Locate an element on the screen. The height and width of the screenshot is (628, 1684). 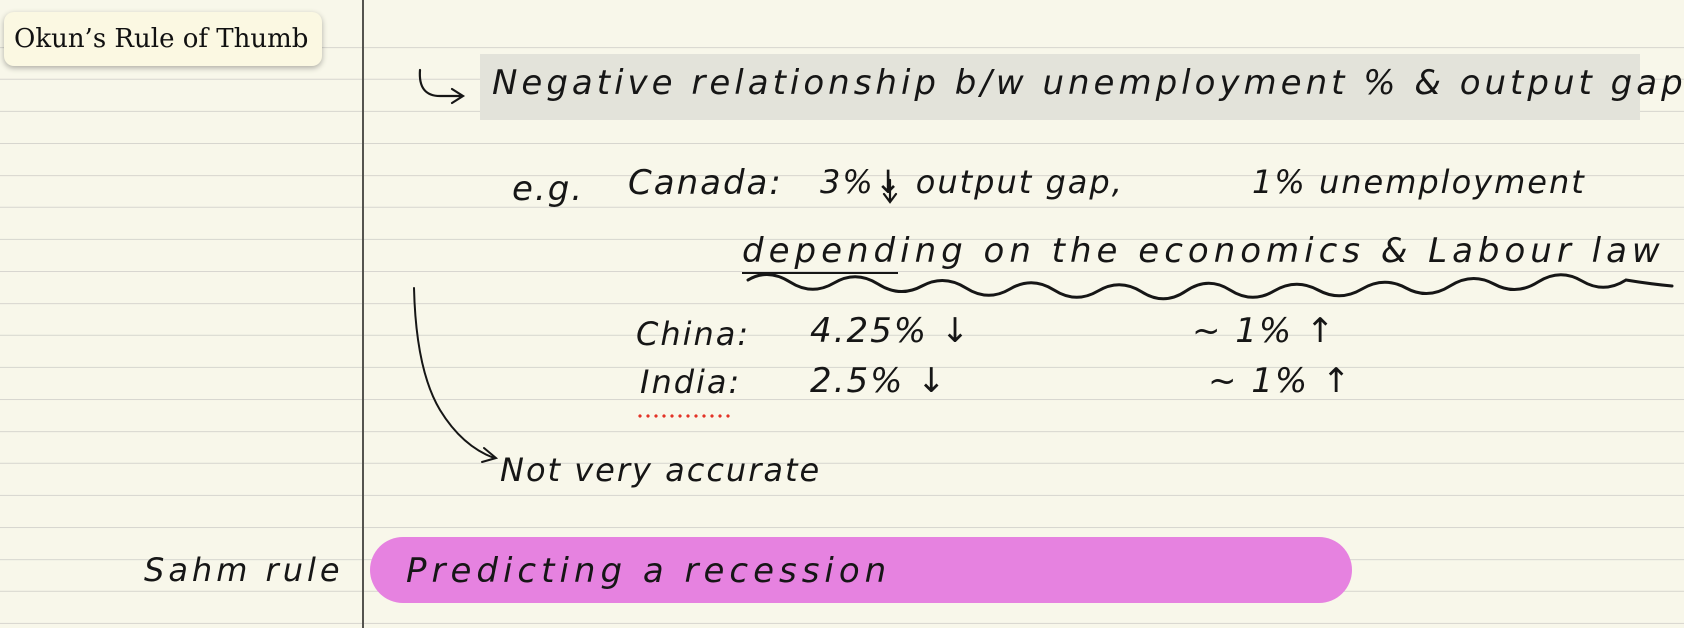
dependency-text: depending on the economics & Labour law is located at coordinates (1203, 251).